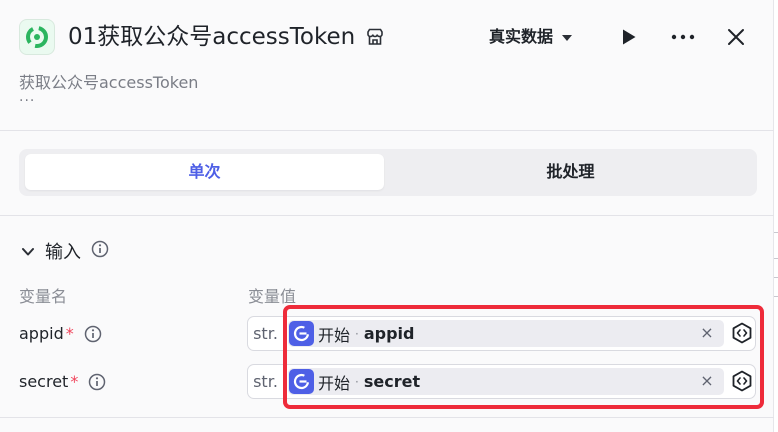  I want to click on input-row-label-appid: appid *, so click(60, 334).